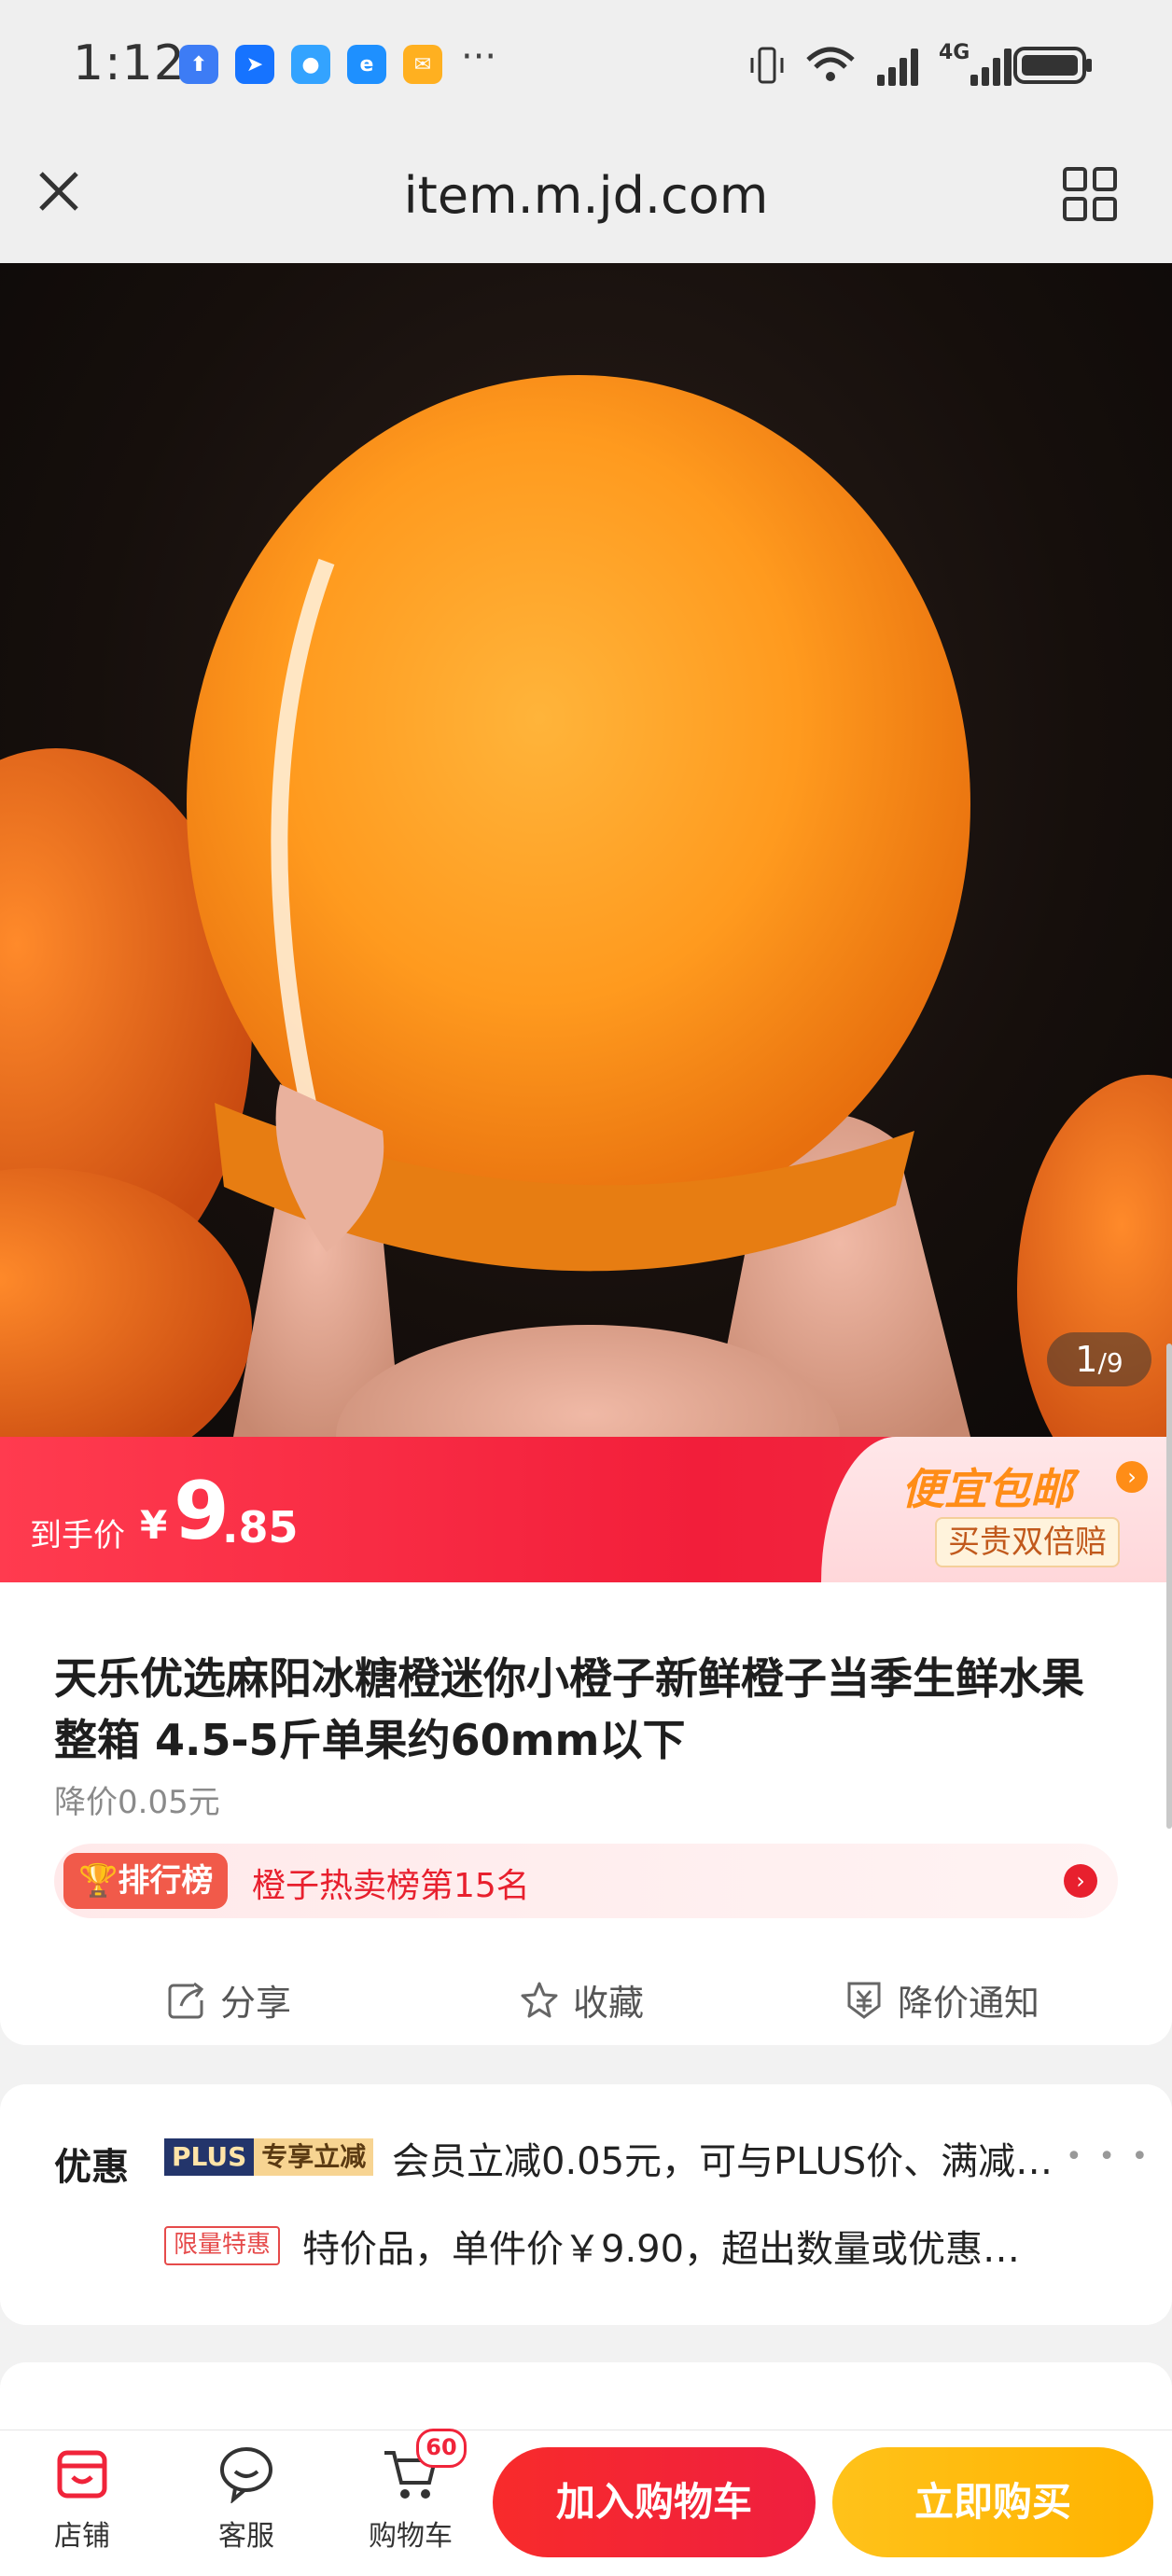 The height and width of the screenshot is (2576, 1172). I want to click on final-price-label: 到手价, so click(77, 1535).